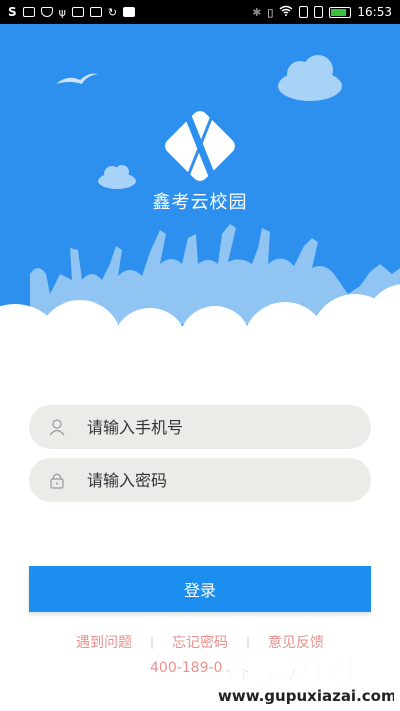 This screenshot has height=711, width=400. What do you see at coordinates (310, 78) in the screenshot?
I see `cloud-right-icon` at bounding box center [310, 78].